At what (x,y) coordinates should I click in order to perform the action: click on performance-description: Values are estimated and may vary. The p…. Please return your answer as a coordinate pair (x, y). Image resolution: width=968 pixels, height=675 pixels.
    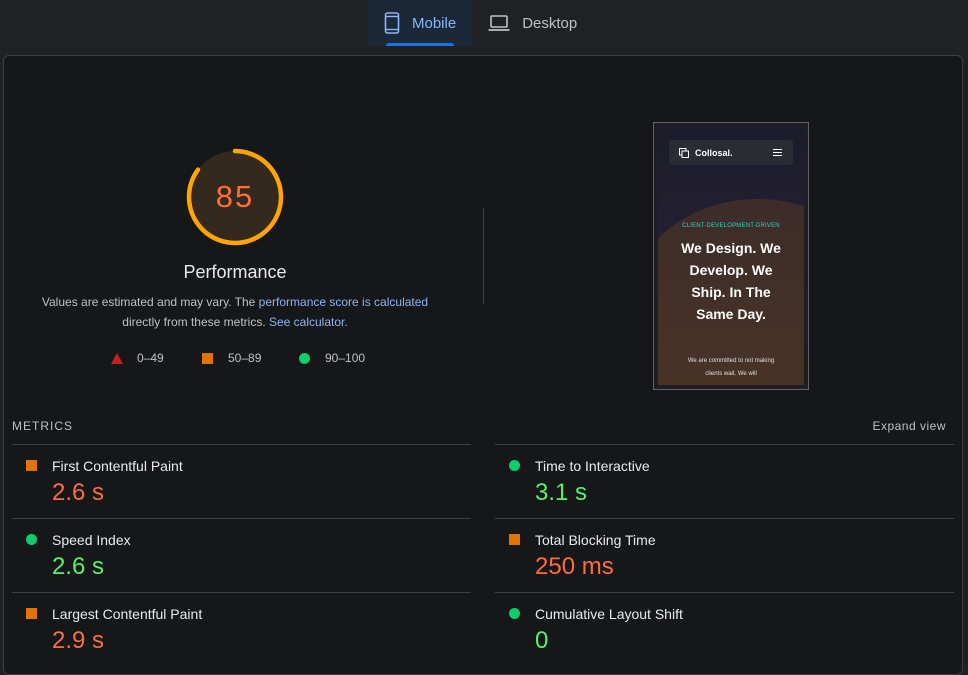
    Looking at the image, I should click on (235, 312).